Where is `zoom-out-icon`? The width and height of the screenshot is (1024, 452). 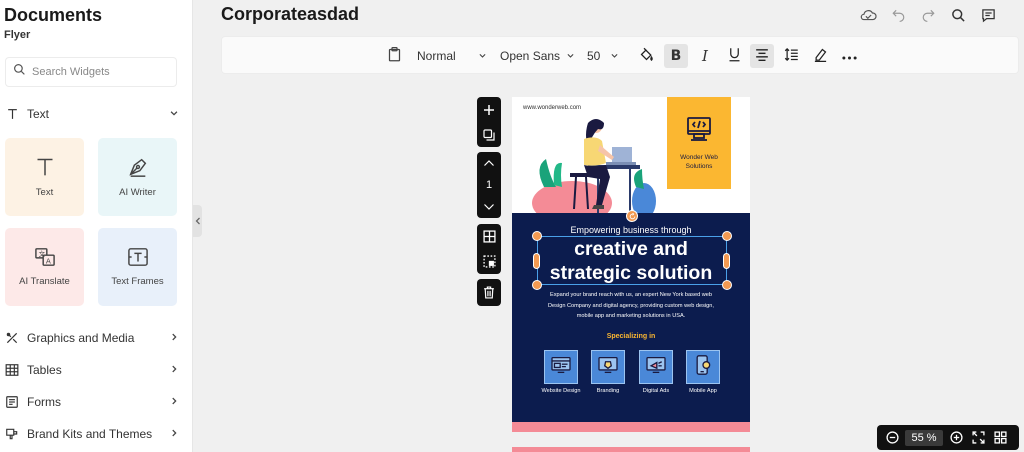
zoom-out-icon is located at coordinates (892, 438).